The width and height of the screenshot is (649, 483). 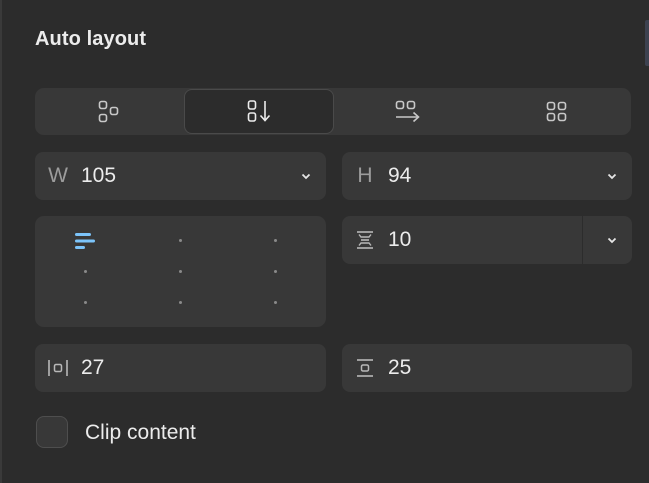 I want to click on align-top-left-icon, so click(x=85, y=242).